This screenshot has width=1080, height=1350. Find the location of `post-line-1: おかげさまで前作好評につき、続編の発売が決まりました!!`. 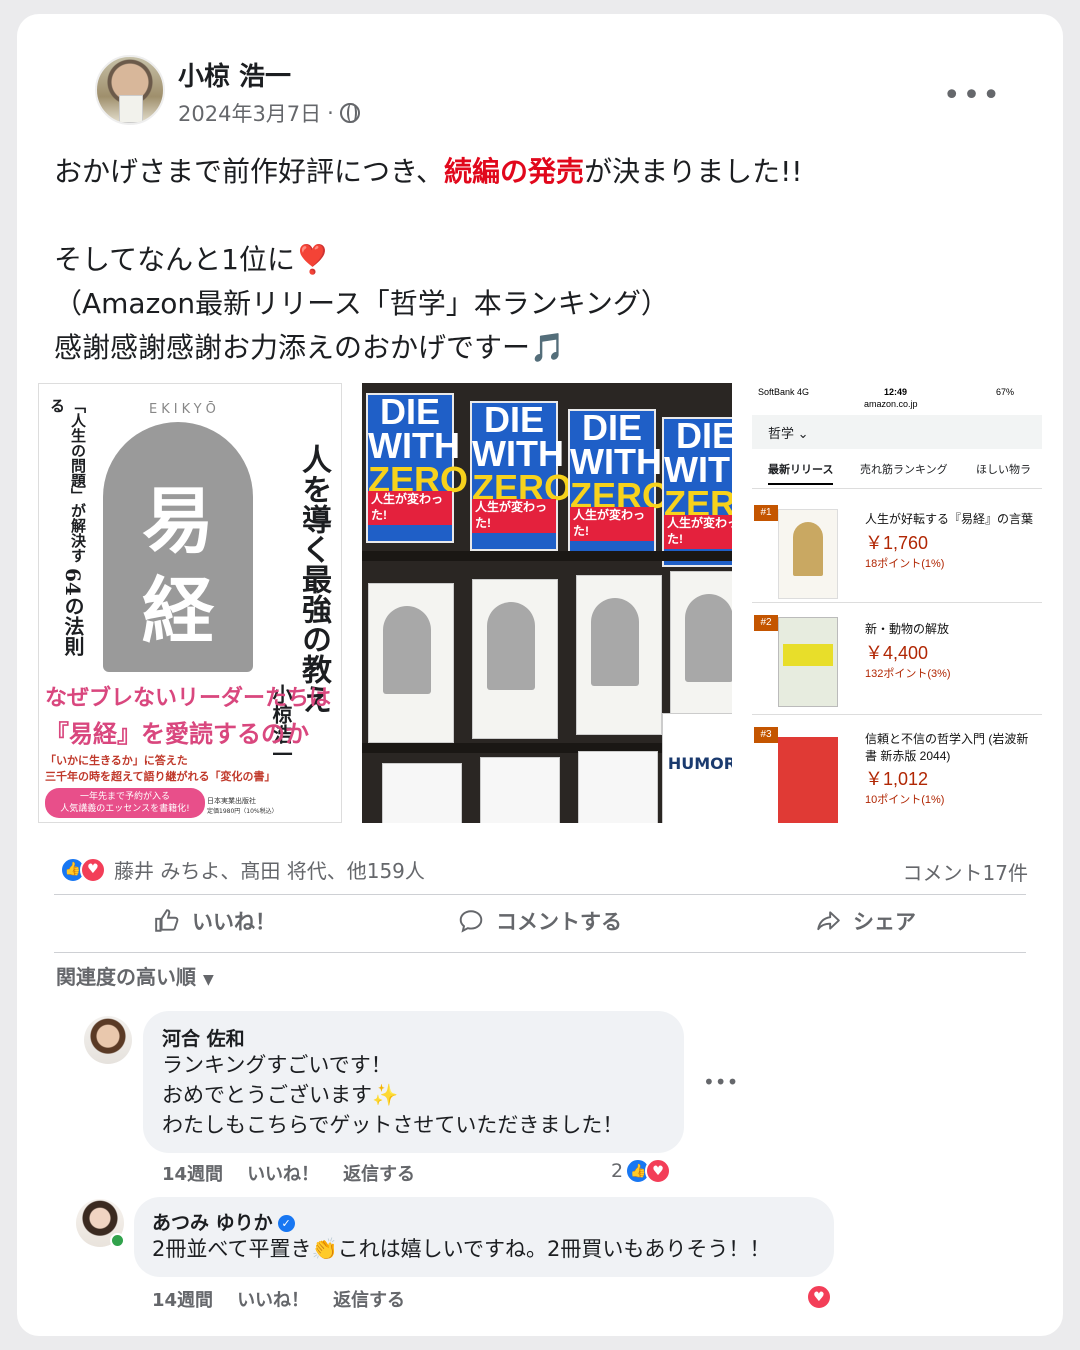

post-line-1: おかげさまで前作好評につき、続編の発売が決まりました!! is located at coordinates (534, 172).